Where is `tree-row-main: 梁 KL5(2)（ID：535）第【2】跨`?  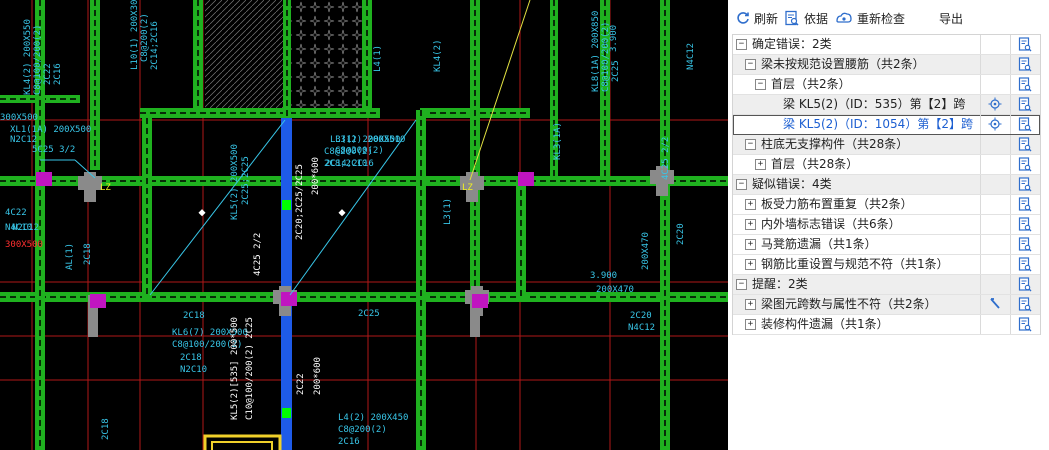 tree-row-main: 梁 KL5(2)（ID：535）第【2】跨 is located at coordinates (857, 104).